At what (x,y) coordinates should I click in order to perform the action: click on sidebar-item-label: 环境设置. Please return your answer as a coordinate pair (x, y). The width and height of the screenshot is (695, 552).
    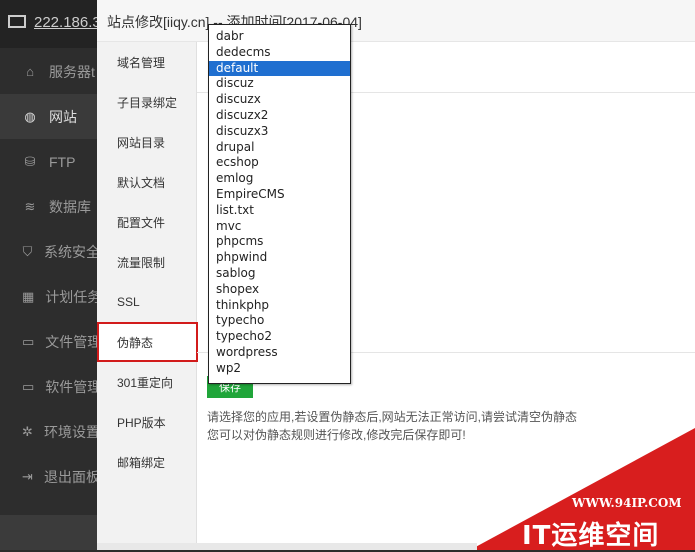
    Looking at the image, I should click on (72, 431).